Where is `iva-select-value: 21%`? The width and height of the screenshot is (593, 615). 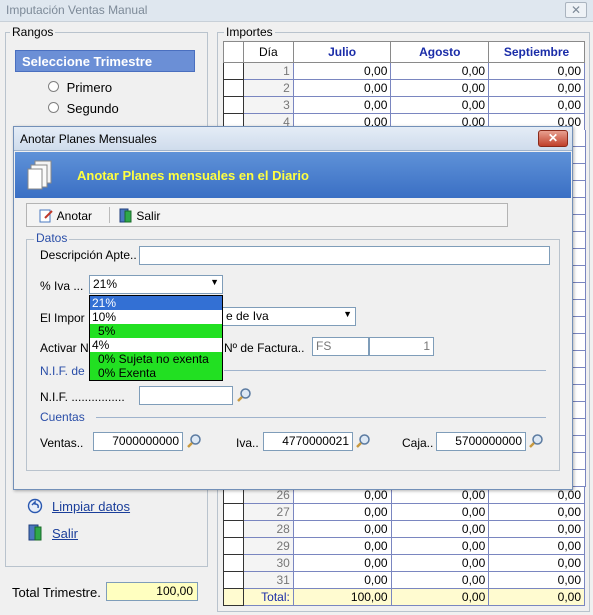 iva-select-value: 21% is located at coordinates (105, 284).